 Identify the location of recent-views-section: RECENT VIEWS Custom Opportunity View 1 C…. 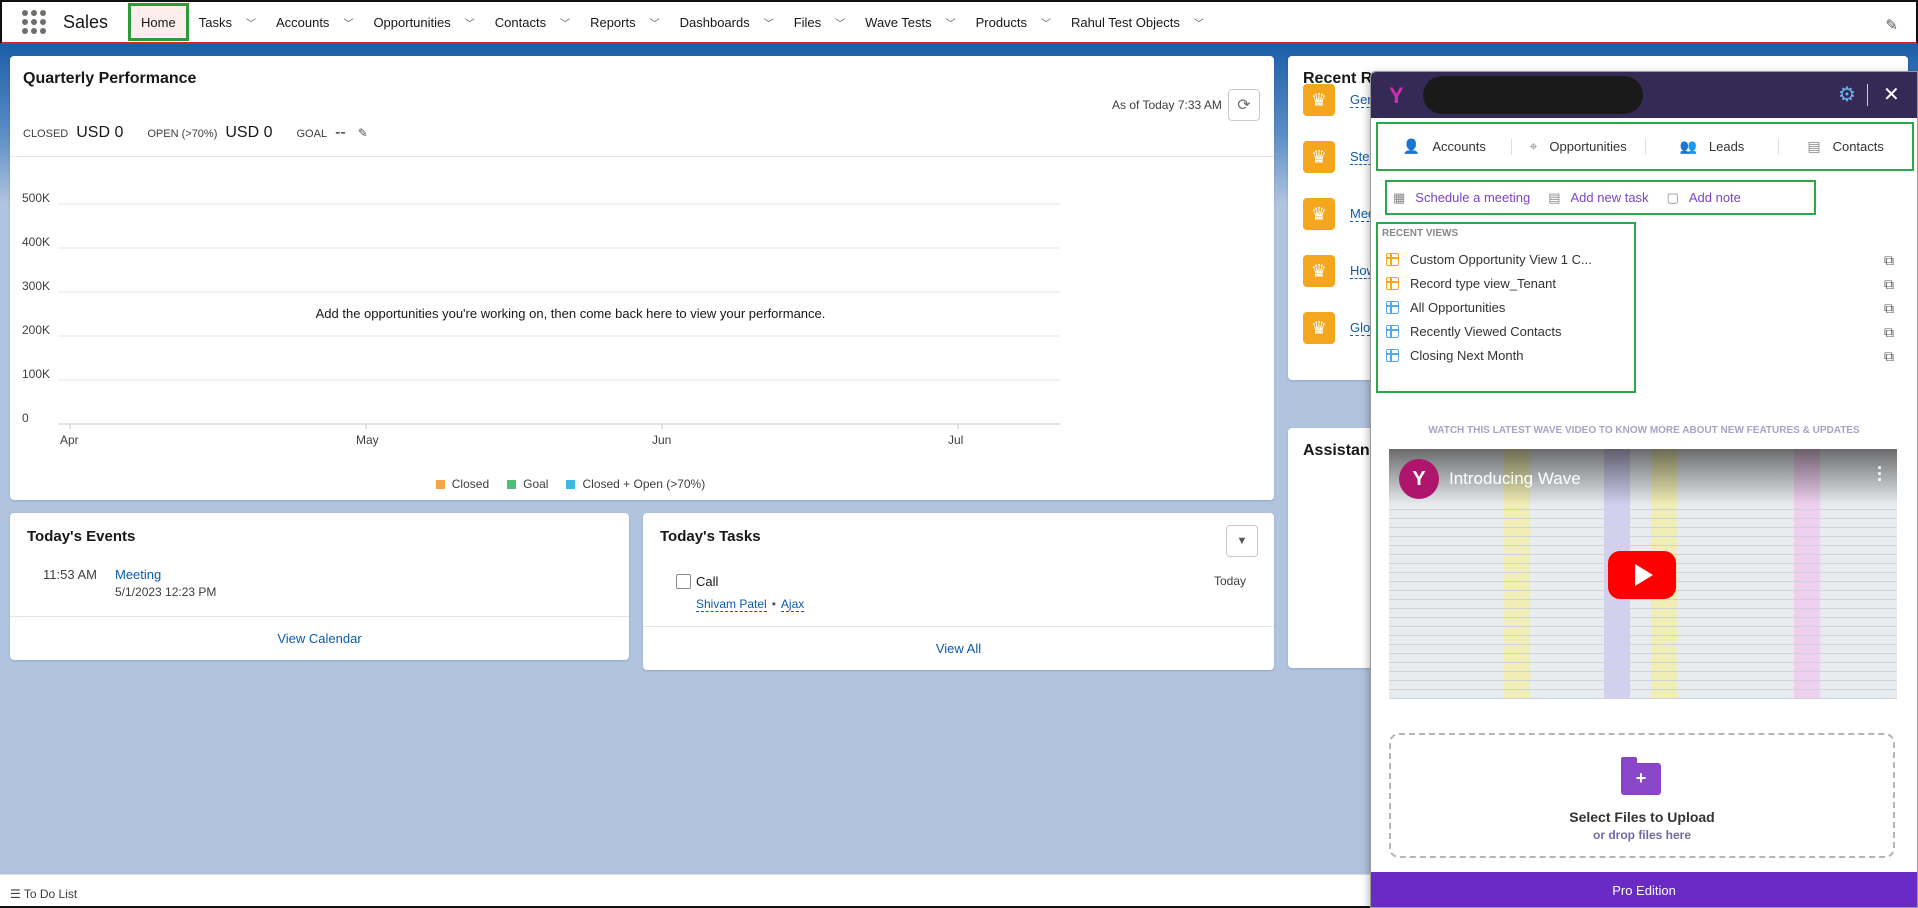
(1506, 307).